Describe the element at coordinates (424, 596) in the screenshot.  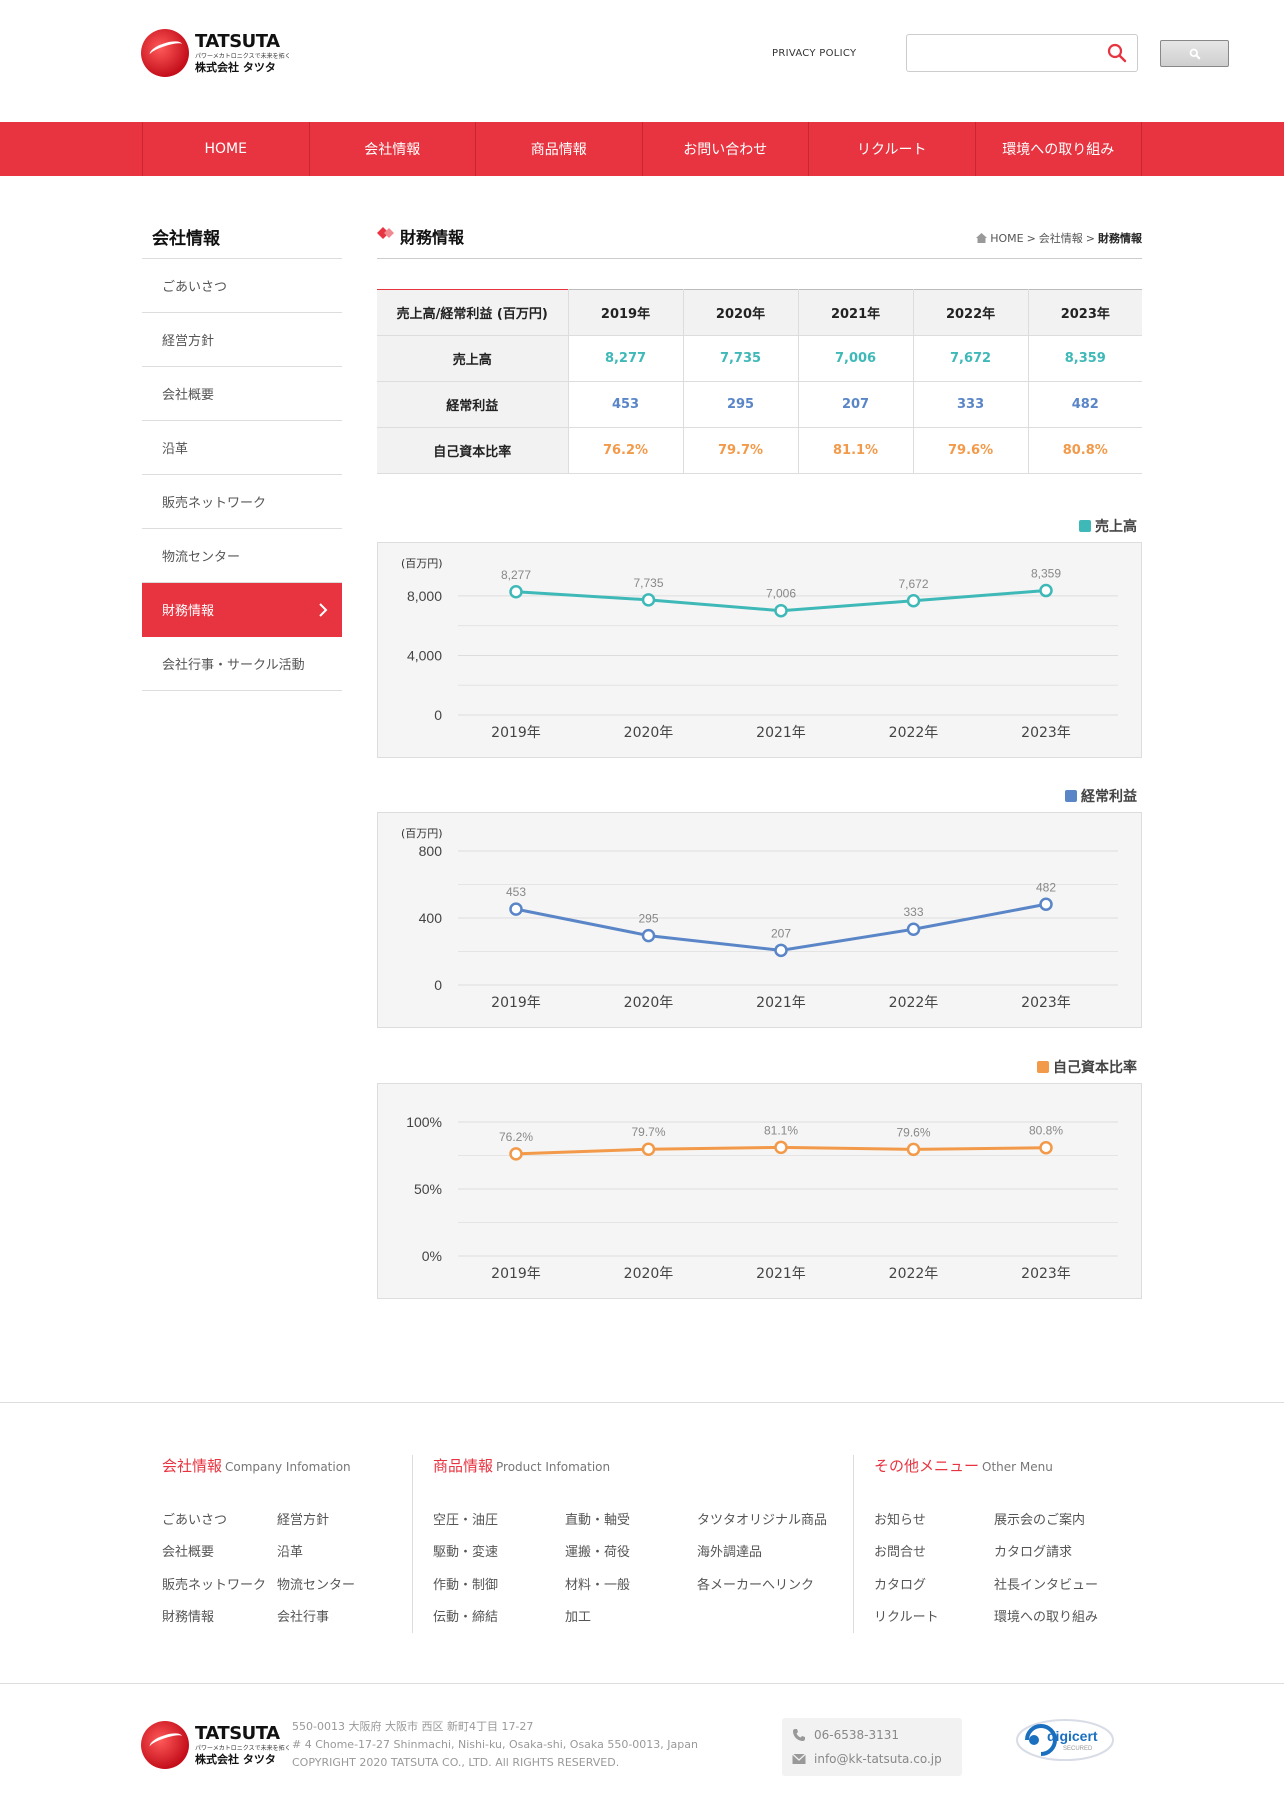
I see `y-tick-label: 8,000` at that location.